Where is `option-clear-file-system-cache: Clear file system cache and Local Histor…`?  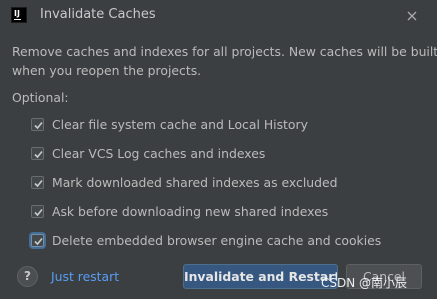
option-clear-file-system-cache: Clear file system cache and Local Histor… is located at coordinates (169, 124).